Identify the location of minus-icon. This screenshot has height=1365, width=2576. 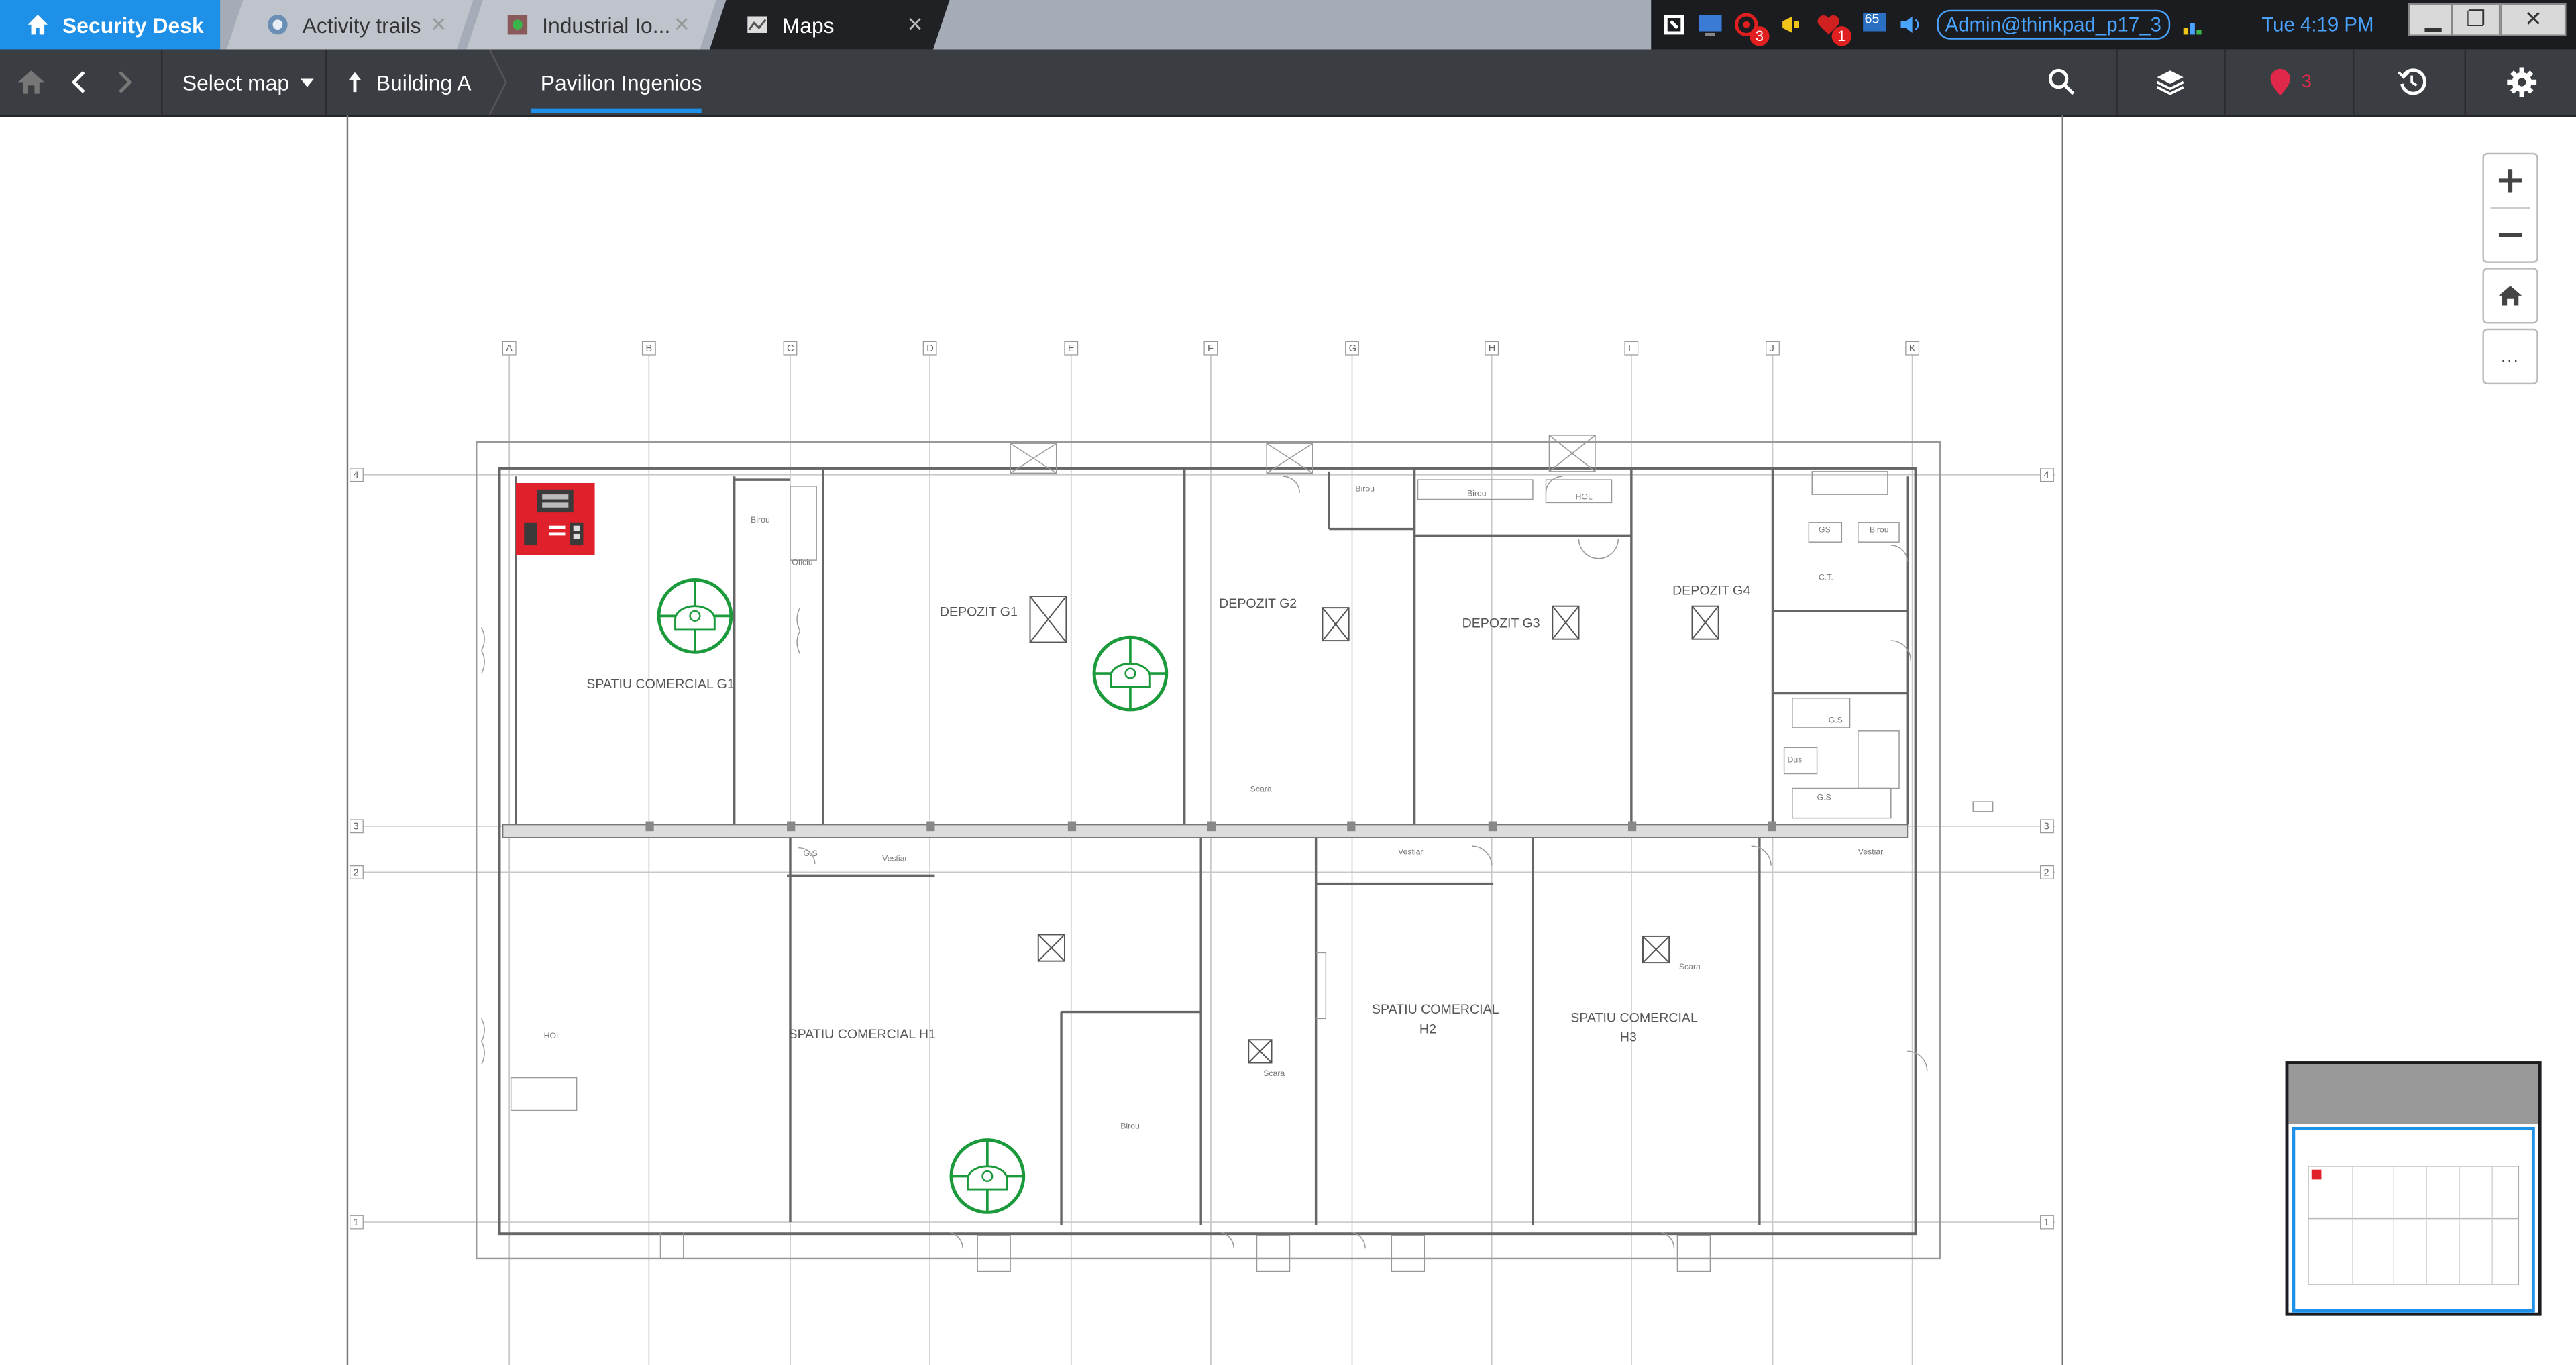
(2510, 235).